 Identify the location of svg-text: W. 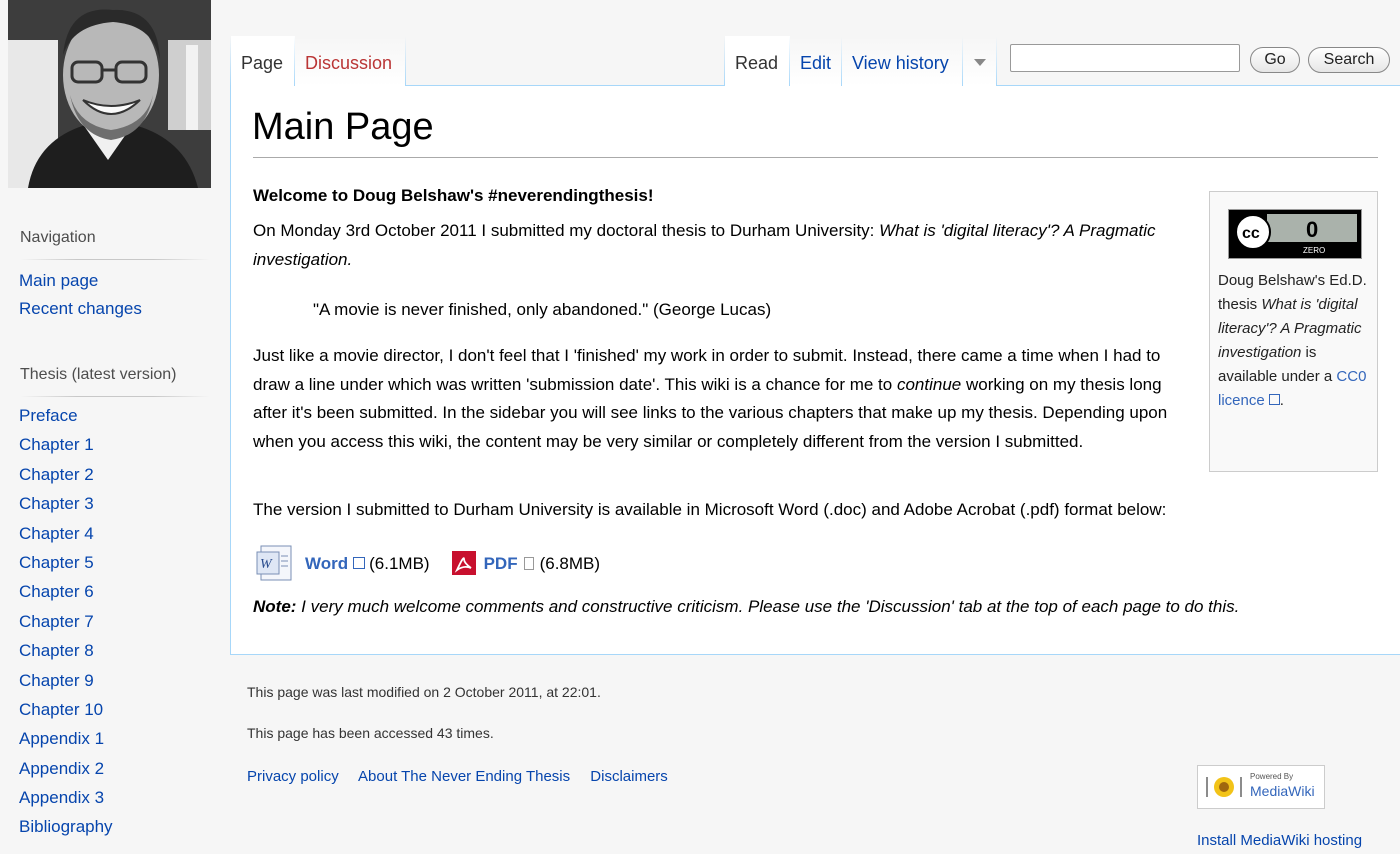
(266, 564).